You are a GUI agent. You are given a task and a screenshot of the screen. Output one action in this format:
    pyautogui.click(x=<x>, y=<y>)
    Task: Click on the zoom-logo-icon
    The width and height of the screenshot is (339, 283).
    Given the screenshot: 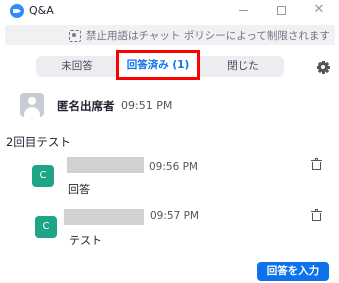 What is the action you would take?
    pyautogui.click(x=17, y=11)
    